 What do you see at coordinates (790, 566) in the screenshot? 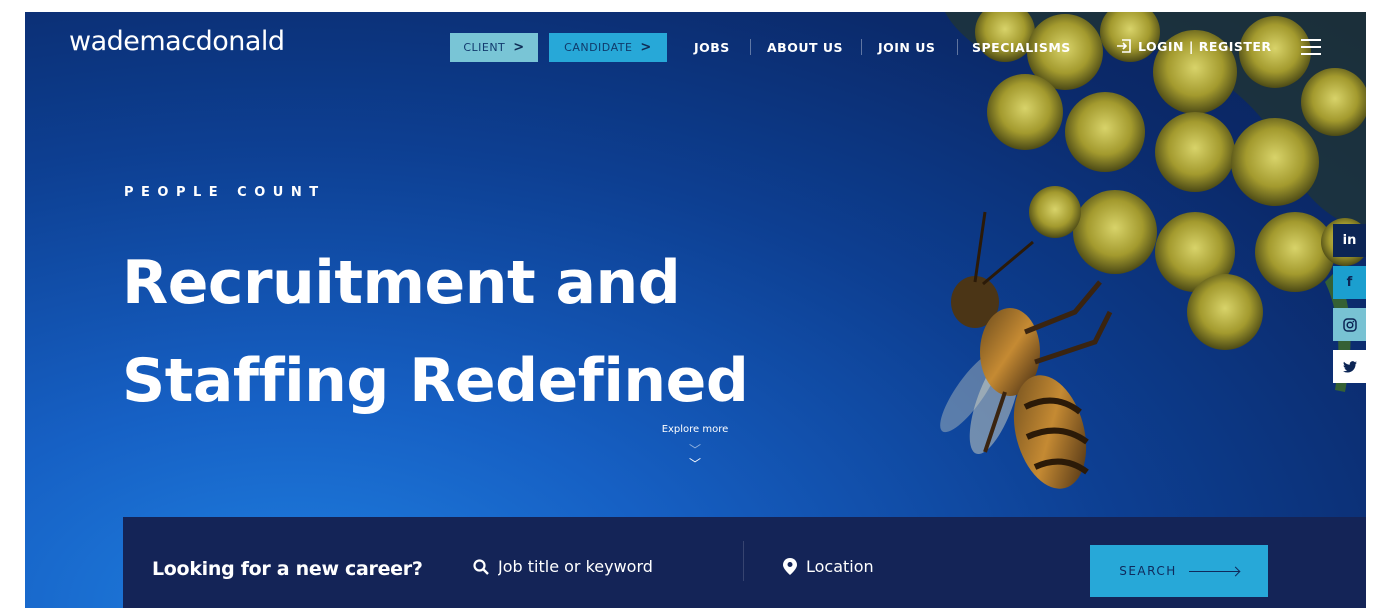
I see `location-pin-icon` at bounding box center [790, 566].